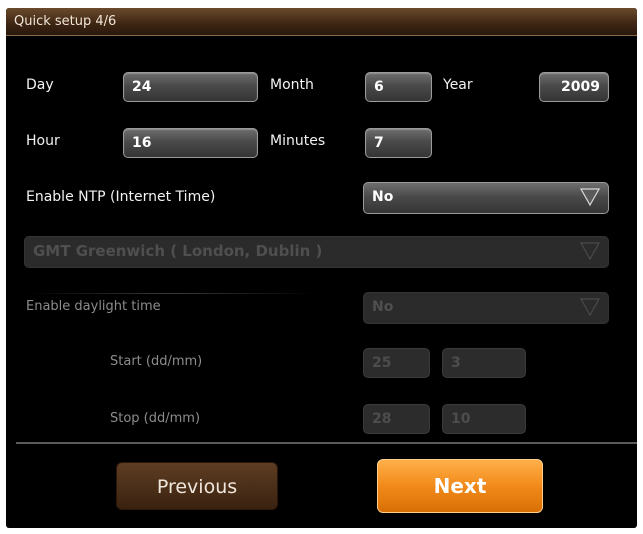 Image resolution: width=643 pixels, height=534 pixels. I want to click on daylight-select: No, so click(486, 308).